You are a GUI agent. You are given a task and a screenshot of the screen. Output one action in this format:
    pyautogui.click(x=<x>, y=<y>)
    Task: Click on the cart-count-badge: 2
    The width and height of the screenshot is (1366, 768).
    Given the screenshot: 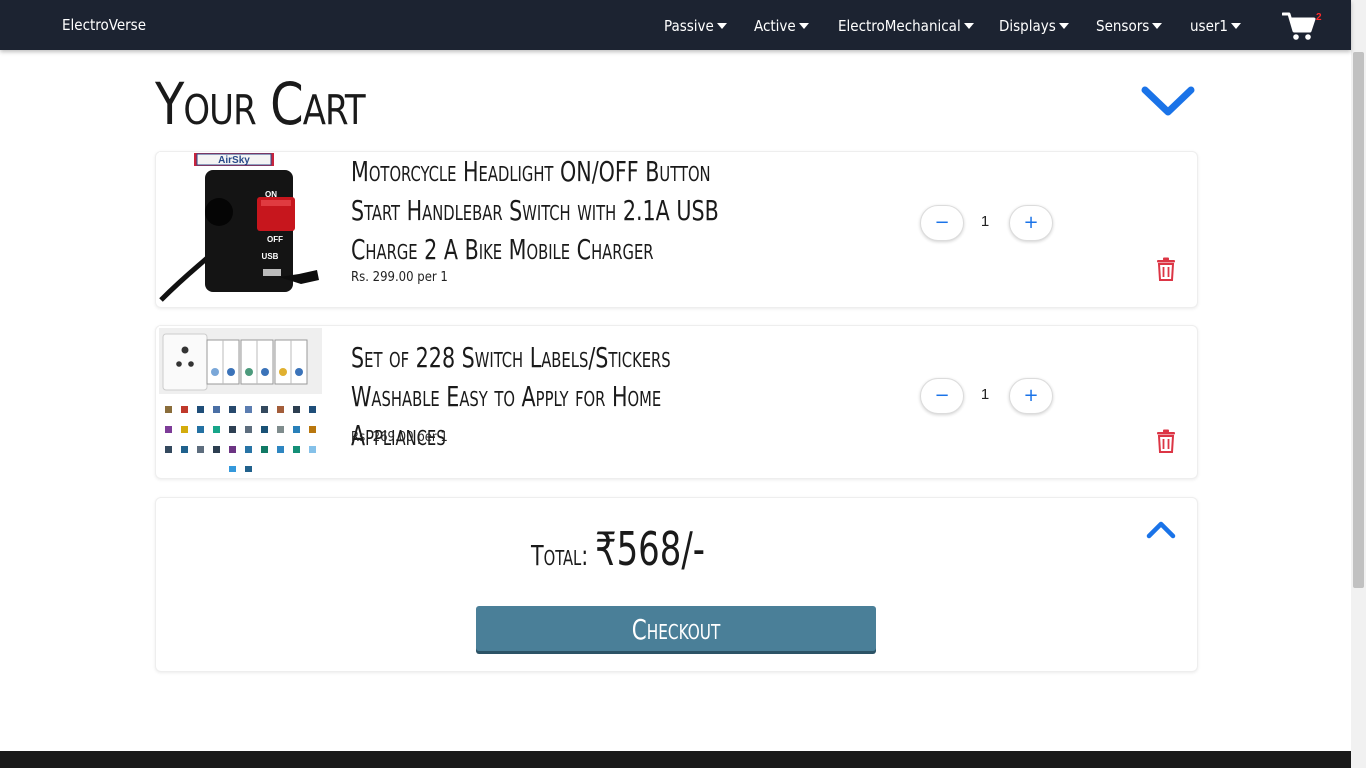 What is the action you would take?
    pyautogui.click(x=1319, y=17)
    